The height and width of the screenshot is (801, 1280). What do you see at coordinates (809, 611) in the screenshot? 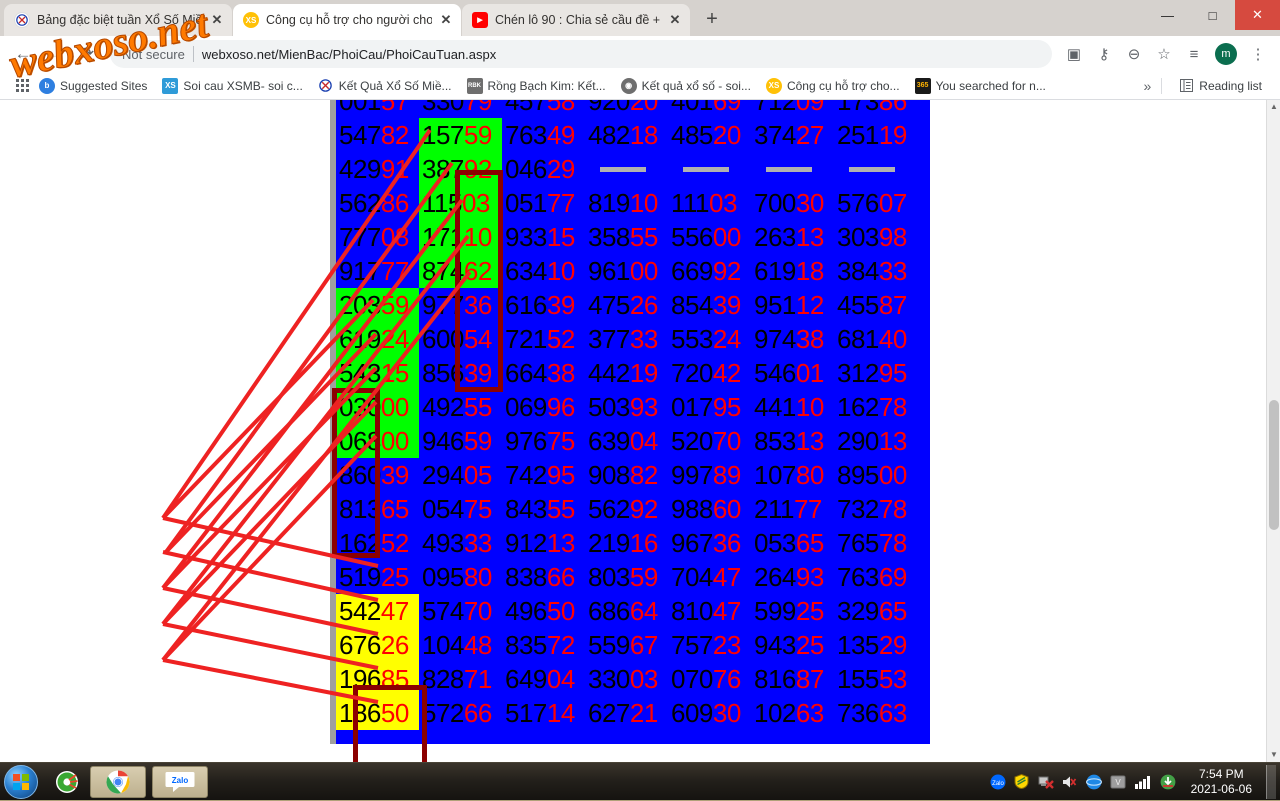
I see `cell-tail-digits: 25` at bounding box center [809, 611].